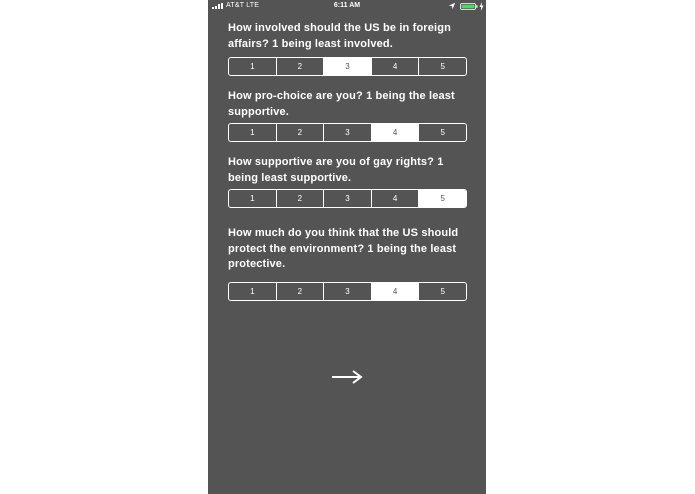 The image size is (695, 494). I want to click on charge-icon, so click(481, 6).